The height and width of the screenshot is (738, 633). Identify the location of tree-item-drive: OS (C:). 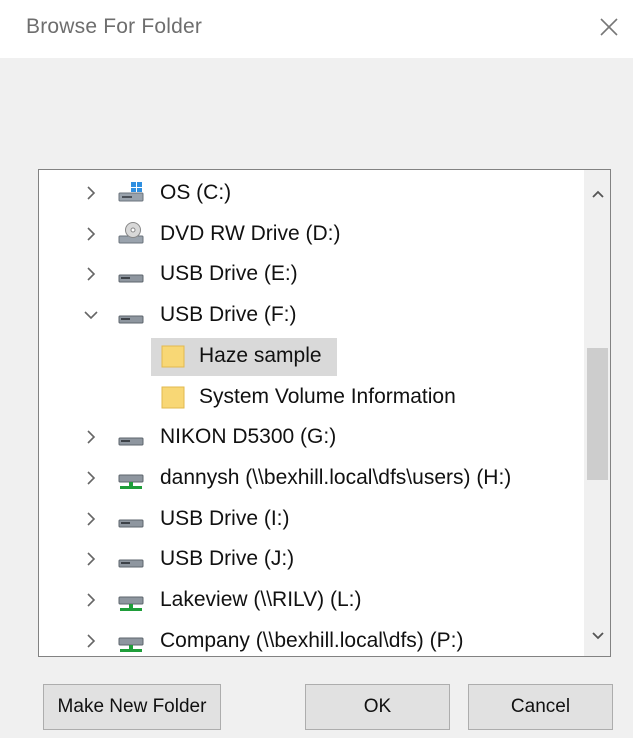
(311, 193).